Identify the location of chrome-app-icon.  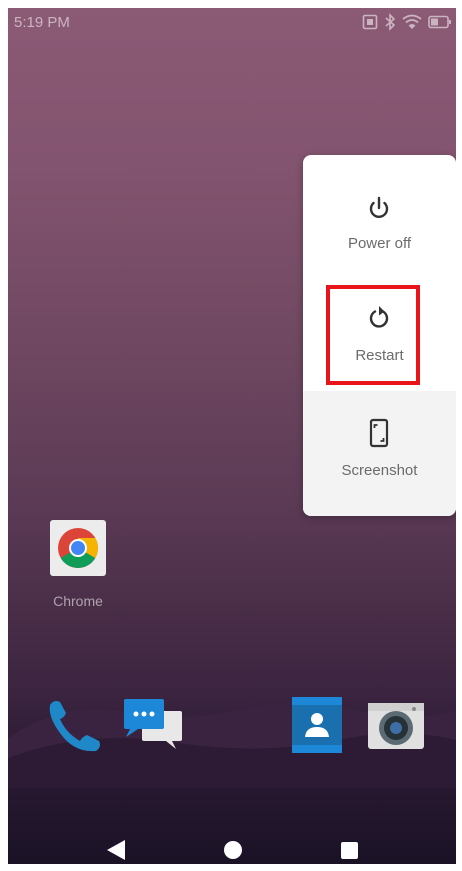
(78, 548).